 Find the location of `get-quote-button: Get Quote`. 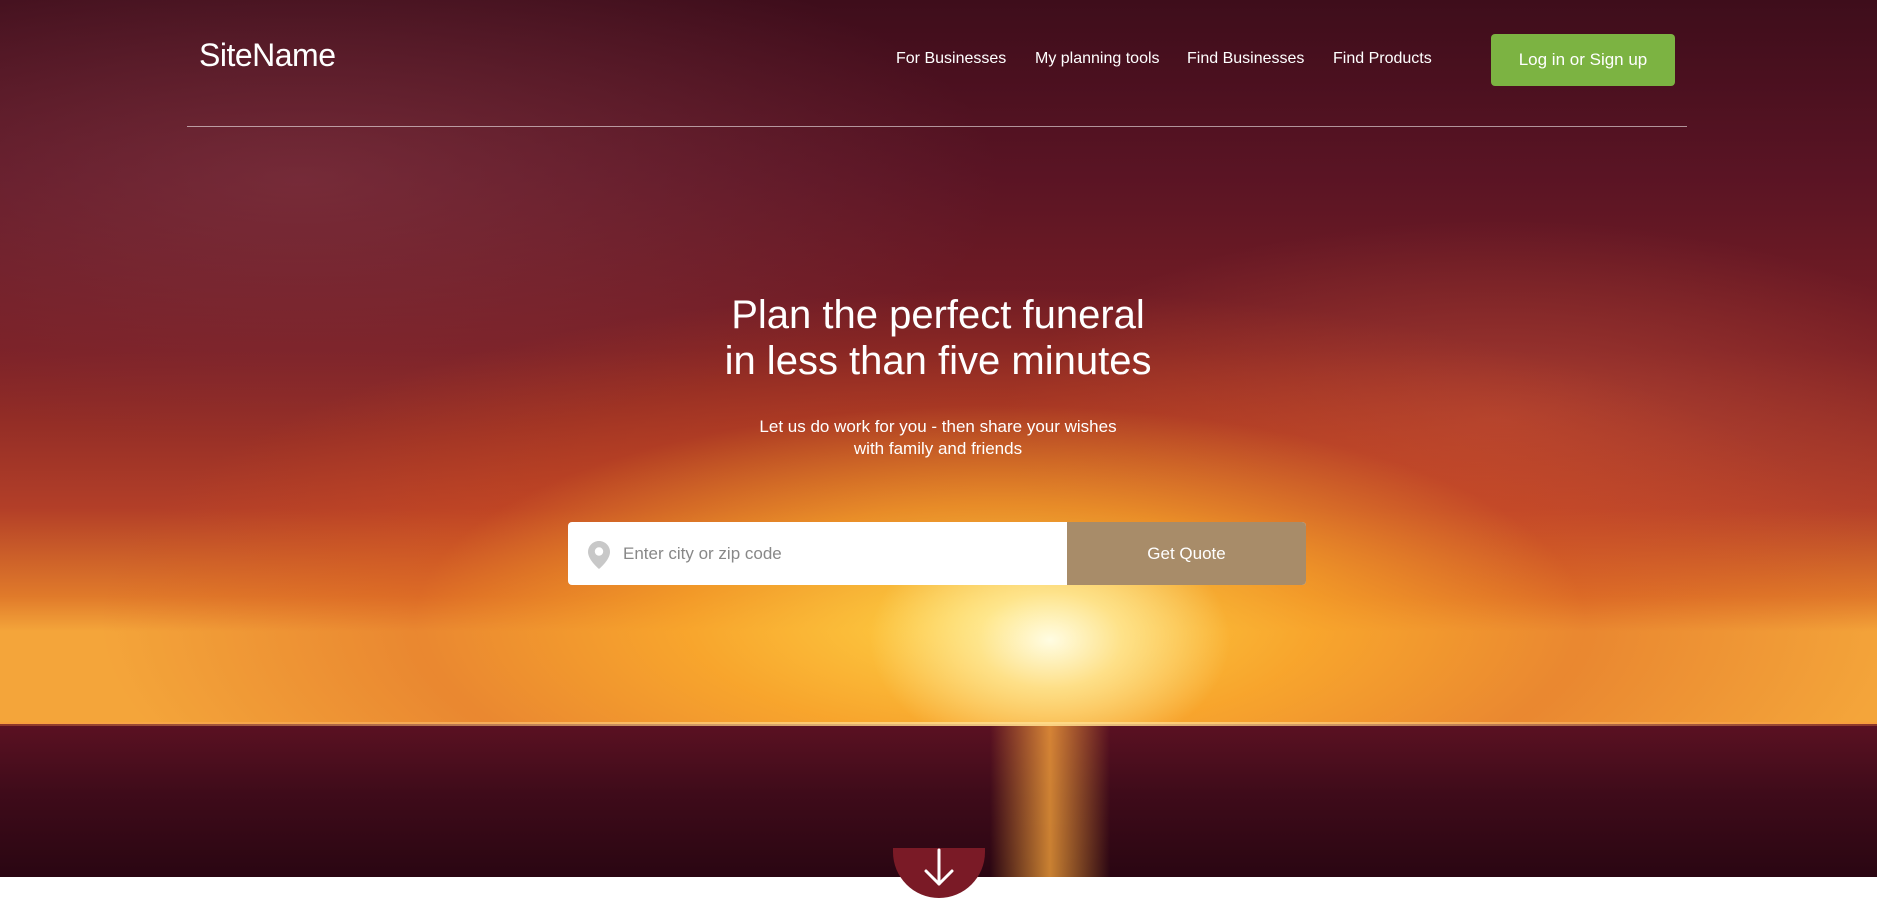

get-quote-button: Get Quote is located at coordinates (1186, 553).